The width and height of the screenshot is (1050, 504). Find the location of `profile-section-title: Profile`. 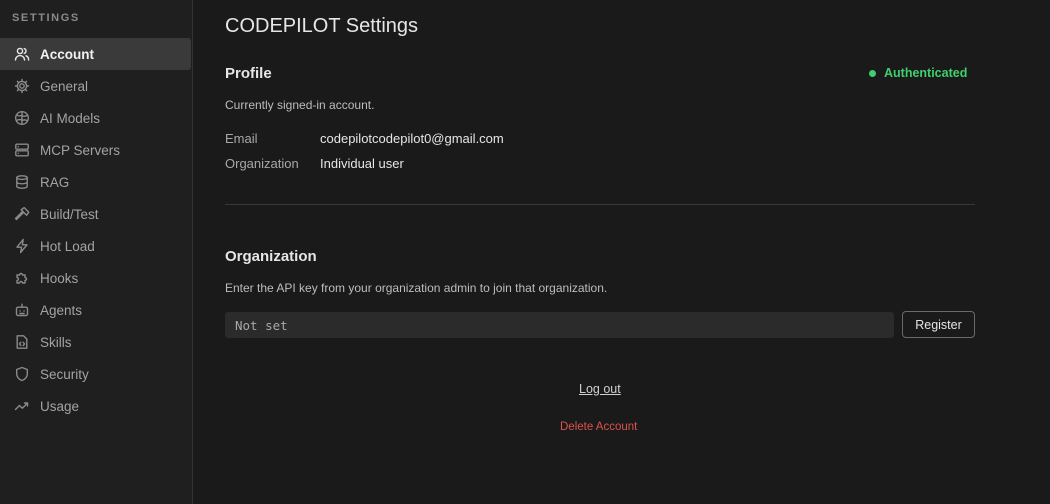

profile-section-title: Profile is located at coordinates (248, 73).